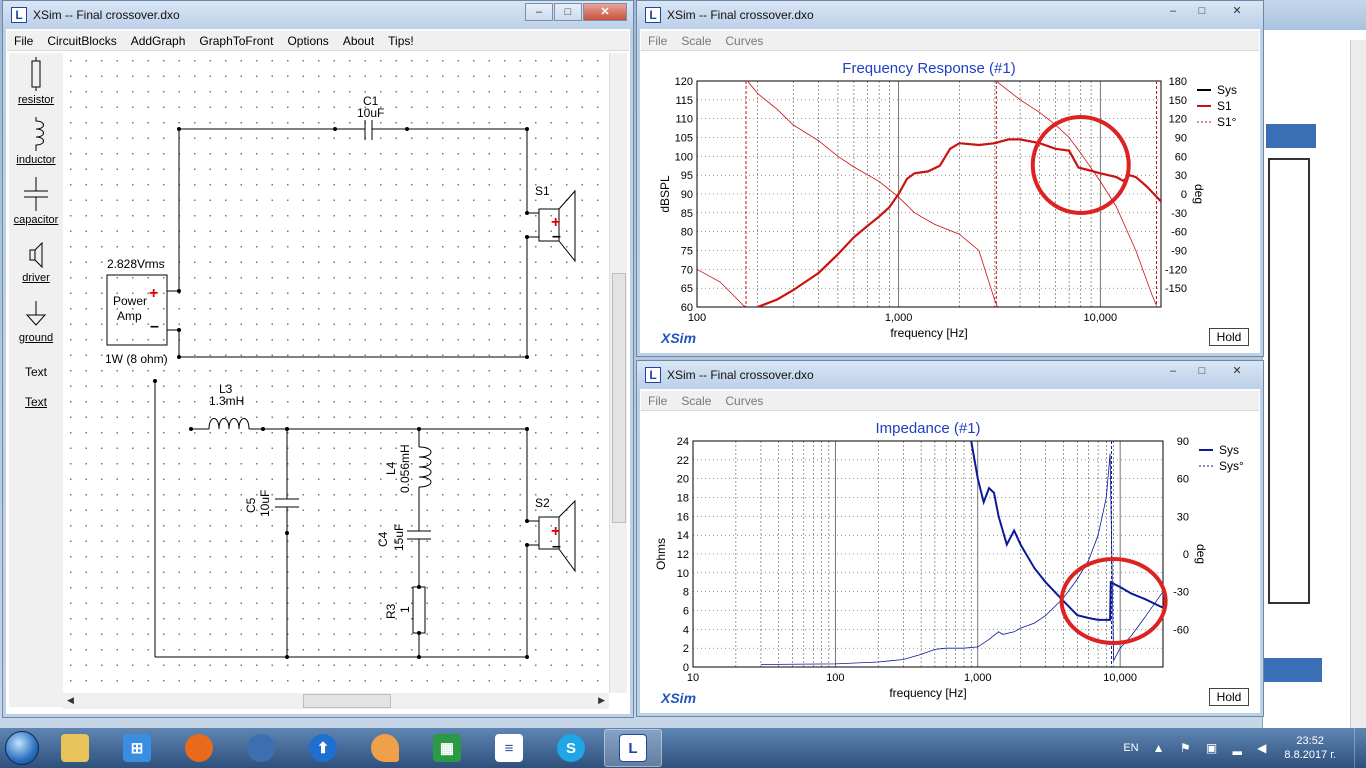 Image resolution: width=1366 pixels, height=768 pixels. Describe the element at coordinates (1213, 748) in the screenshot. I see `tray-icons: ▲ ⚑ ▣ ▂ ◀` at that location.